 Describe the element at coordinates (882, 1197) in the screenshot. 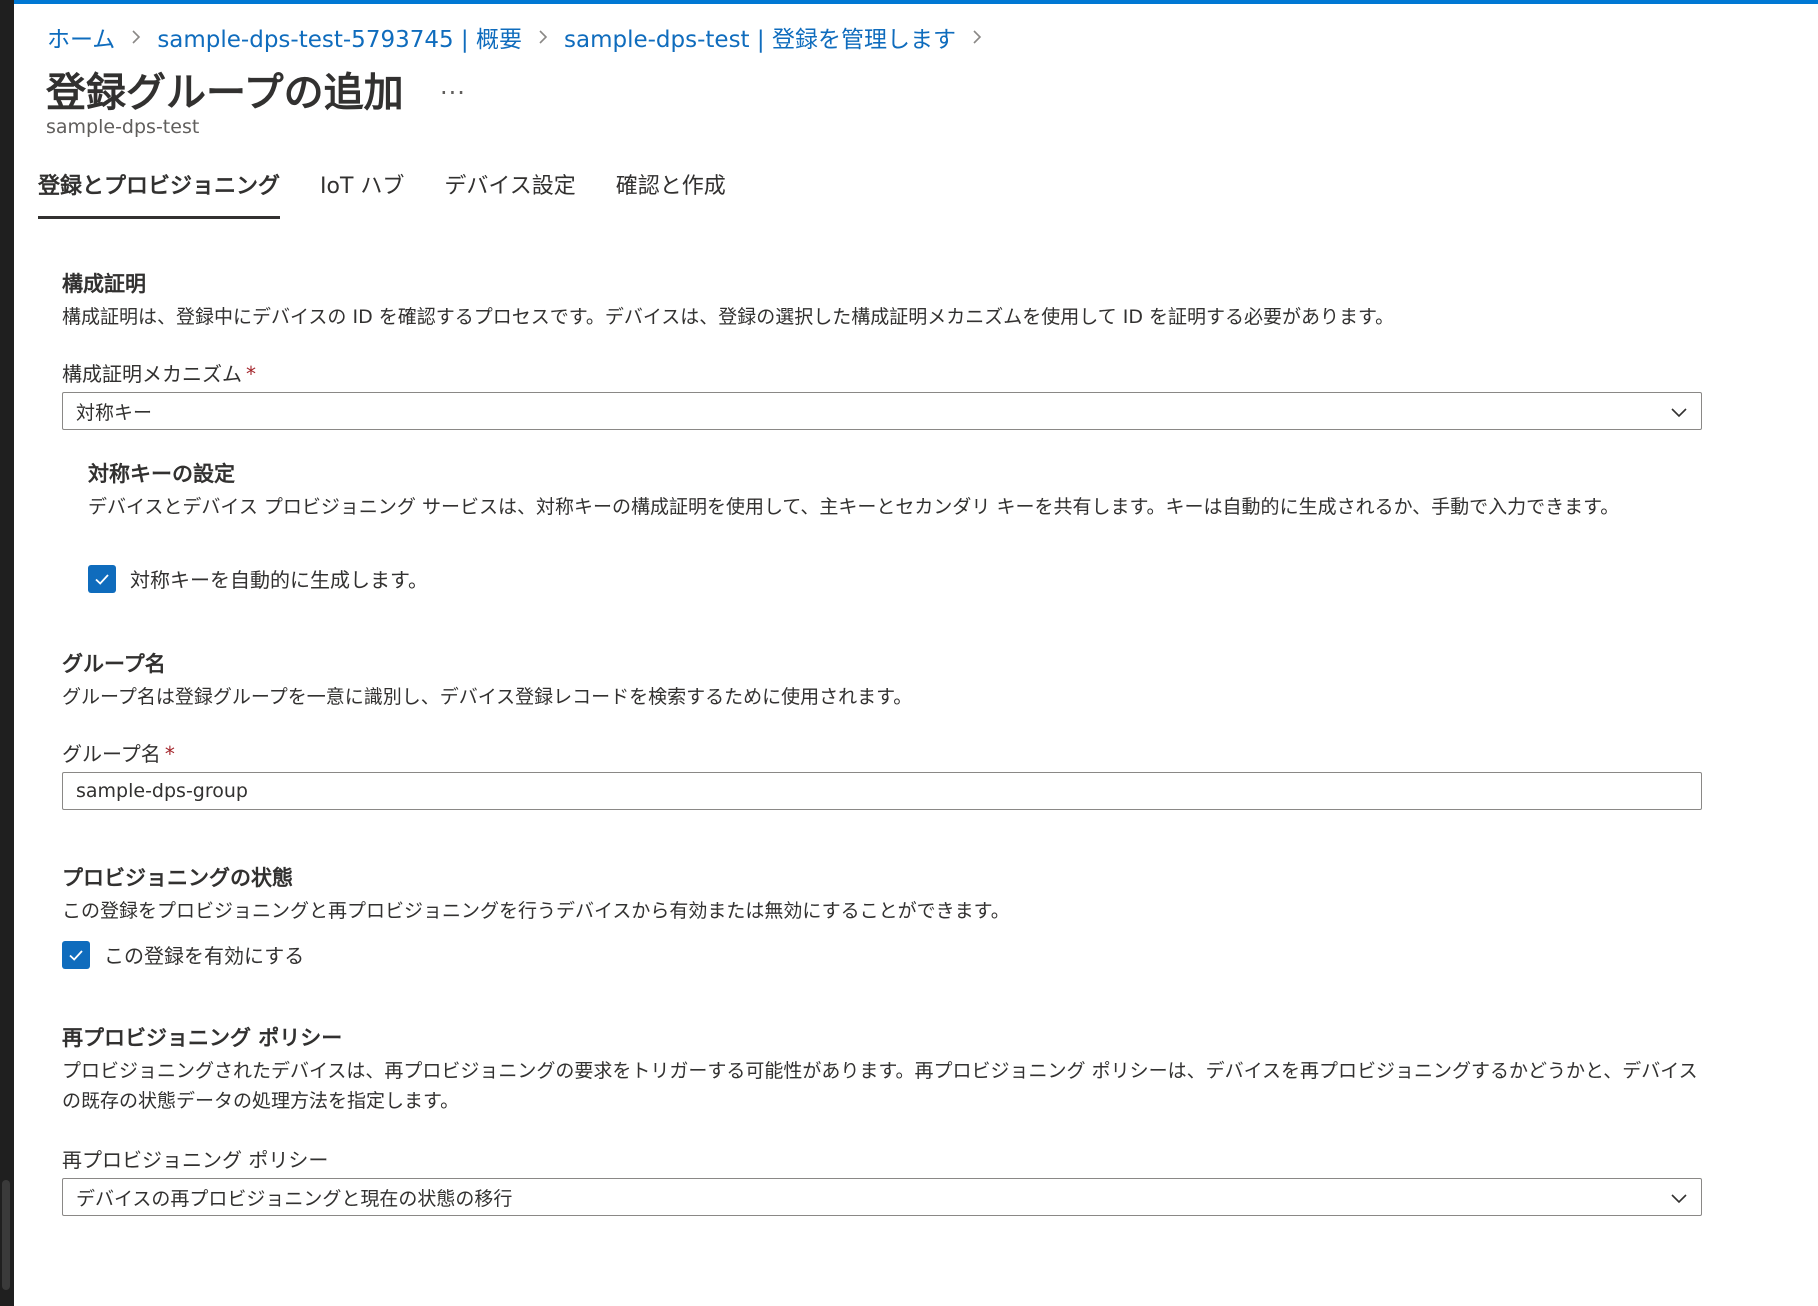

I see `reprovision-policy-select: デバイスの再プロビジョニングと現在の状態の移行` at that location.